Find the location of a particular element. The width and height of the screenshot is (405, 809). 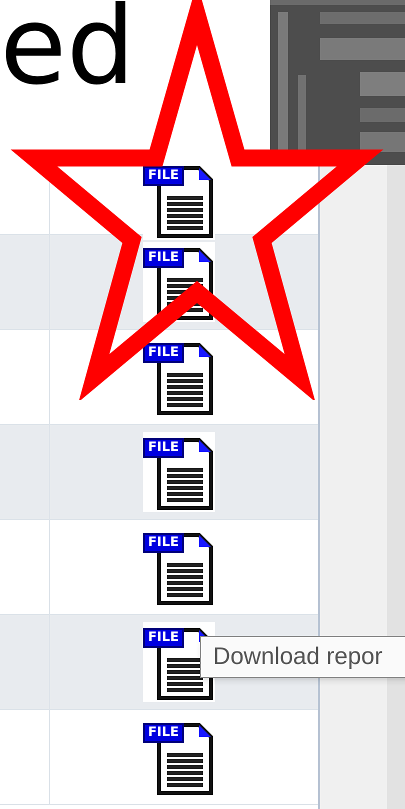

file-icon: FILE is located at coordinates (179, 472).